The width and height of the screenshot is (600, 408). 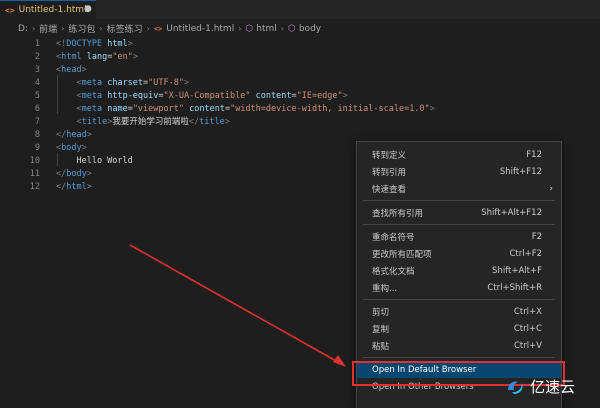 What do you see at coordinates (339, 361) in the screenshot?
I see `arrow-head` at bounding box center [339, 361].